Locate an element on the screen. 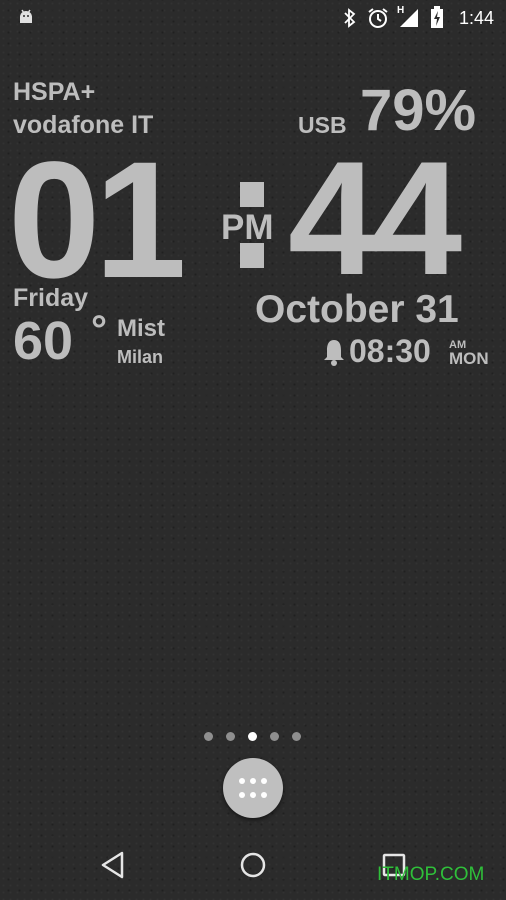  home-icon is located at coordinates (253, 865).